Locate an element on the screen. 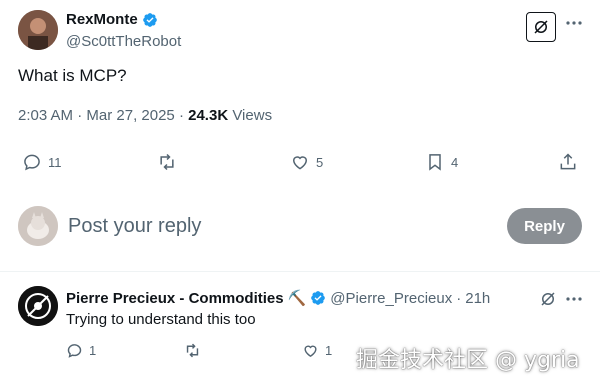 The image size is (600, 382). reply-author-handle: @Pierre_Precieux is located at coordinates (391, 298).